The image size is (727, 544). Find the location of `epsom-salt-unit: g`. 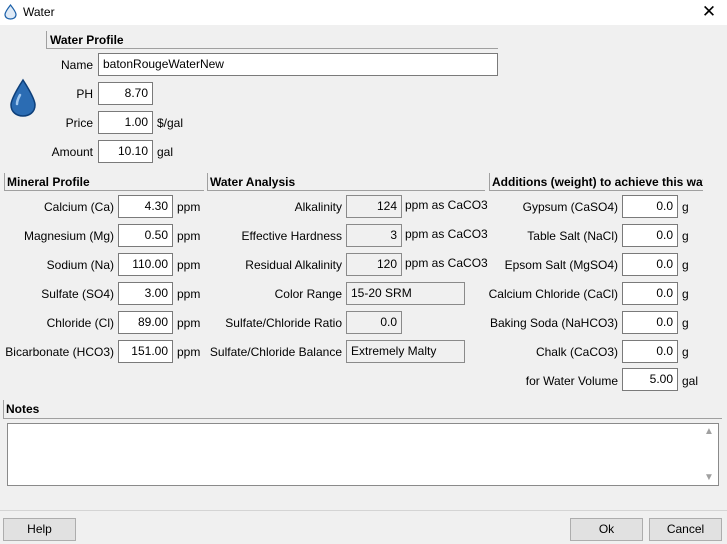

epsom-salt-unit: g is located at coordinates (685, 265).